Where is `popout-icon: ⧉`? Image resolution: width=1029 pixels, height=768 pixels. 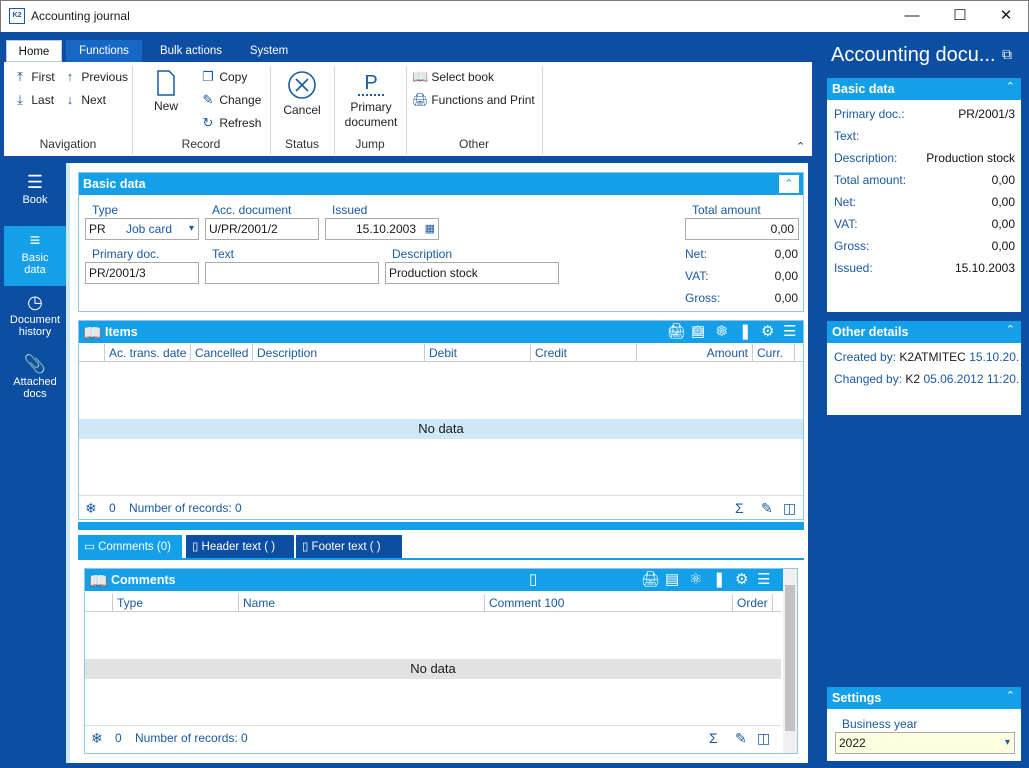 popout-icon: ⧉ is located at coordinates (1007, 54).